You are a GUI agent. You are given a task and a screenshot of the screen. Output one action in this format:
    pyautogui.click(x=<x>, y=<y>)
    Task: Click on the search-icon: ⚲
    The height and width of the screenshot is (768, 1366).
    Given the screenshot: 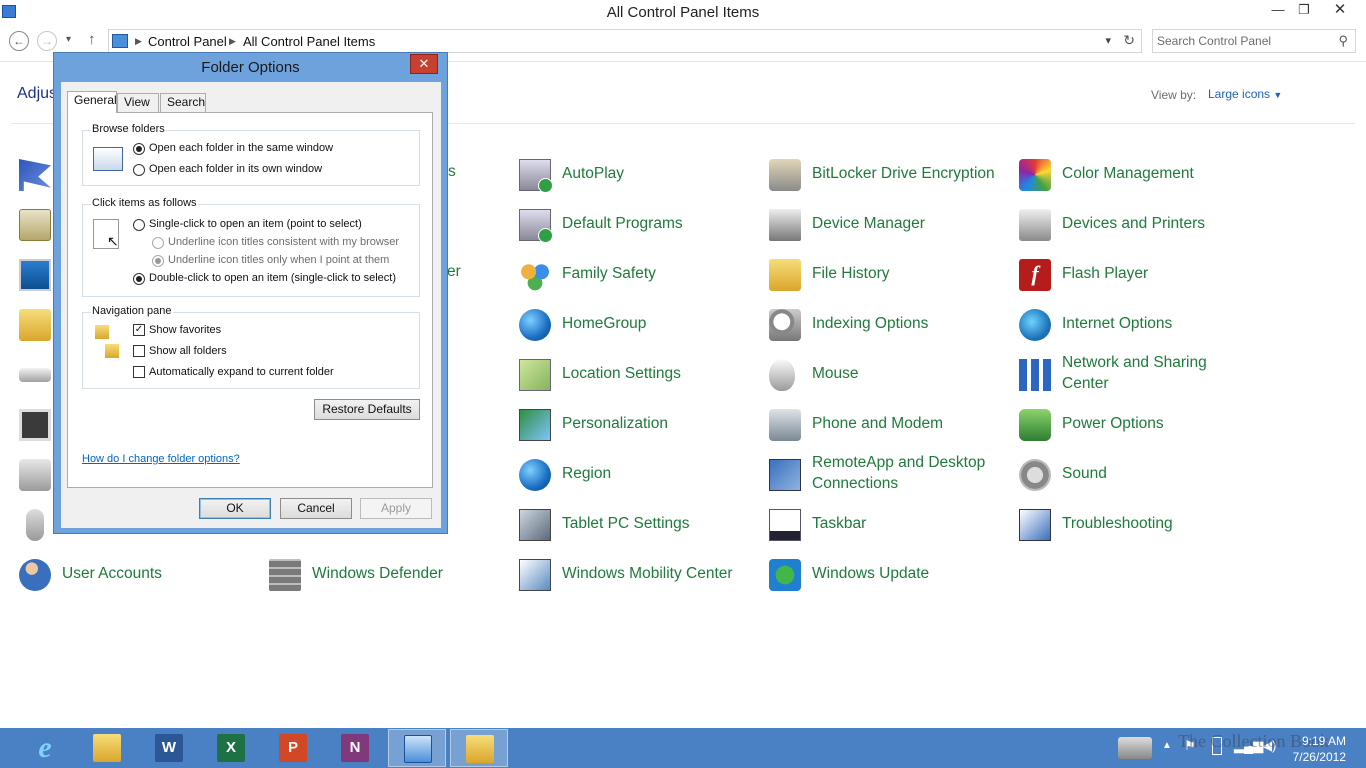 What is the action you would take?
    pyautogui.click(x=1343, y=41)
    